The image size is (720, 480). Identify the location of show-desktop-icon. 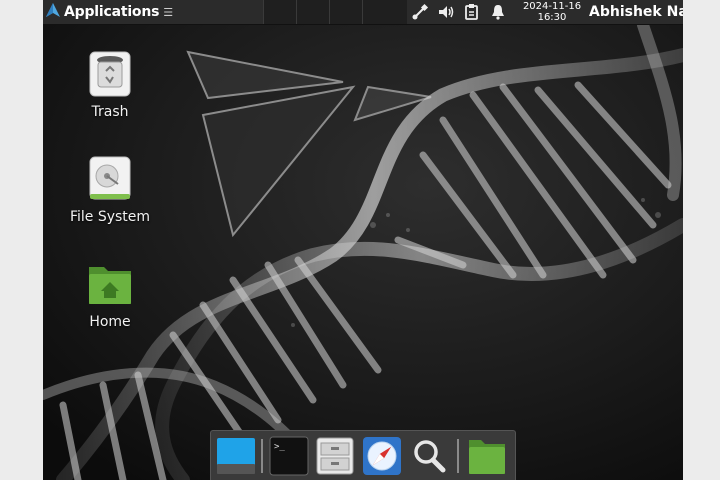
(236, 456).